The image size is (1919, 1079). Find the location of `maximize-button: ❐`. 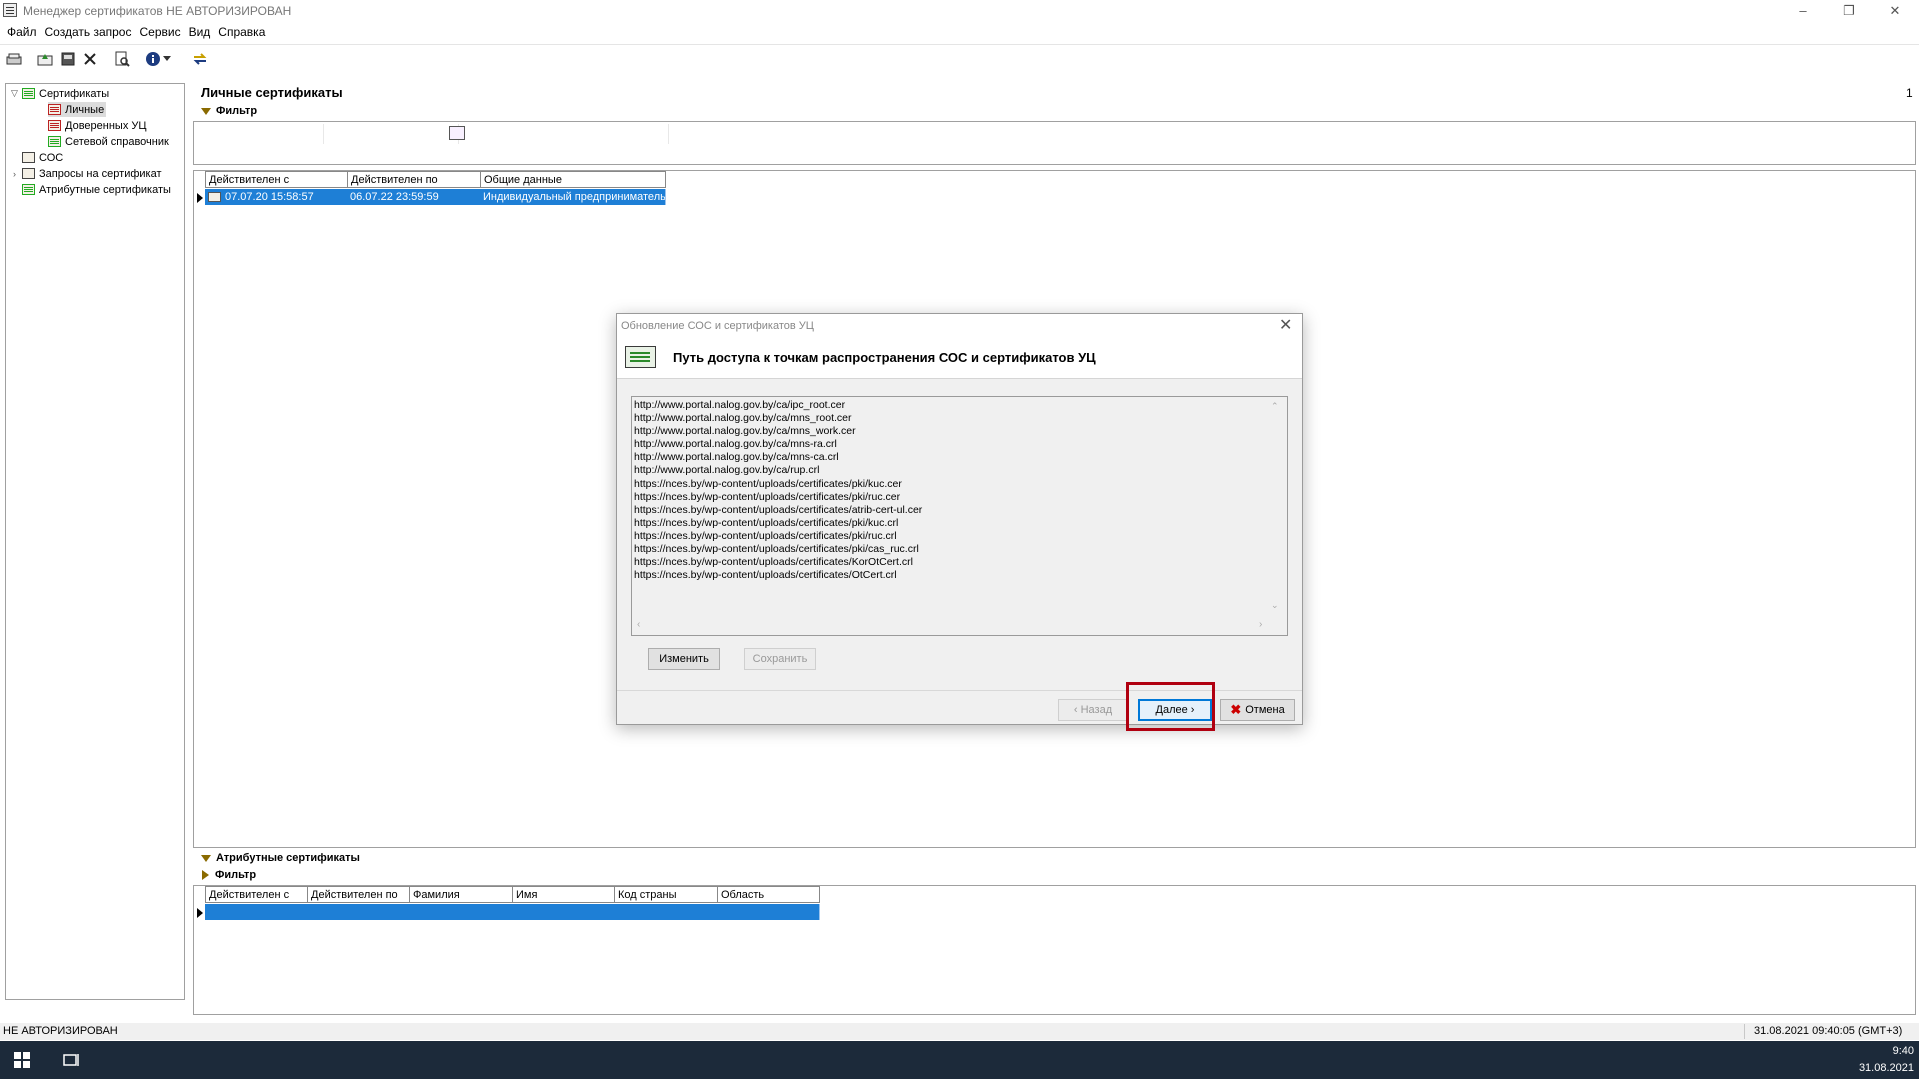

maximize-button: ❐ is located at coordinates (1849, 11).